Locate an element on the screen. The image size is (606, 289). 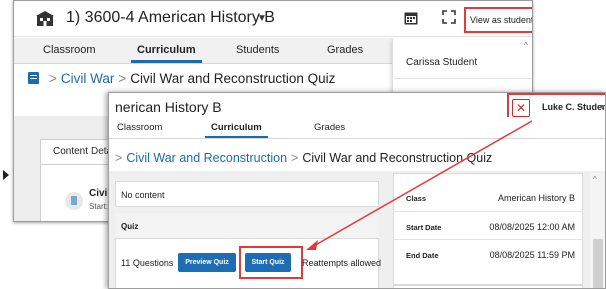
no-content-text: No content is located at coordinates (143, 195).